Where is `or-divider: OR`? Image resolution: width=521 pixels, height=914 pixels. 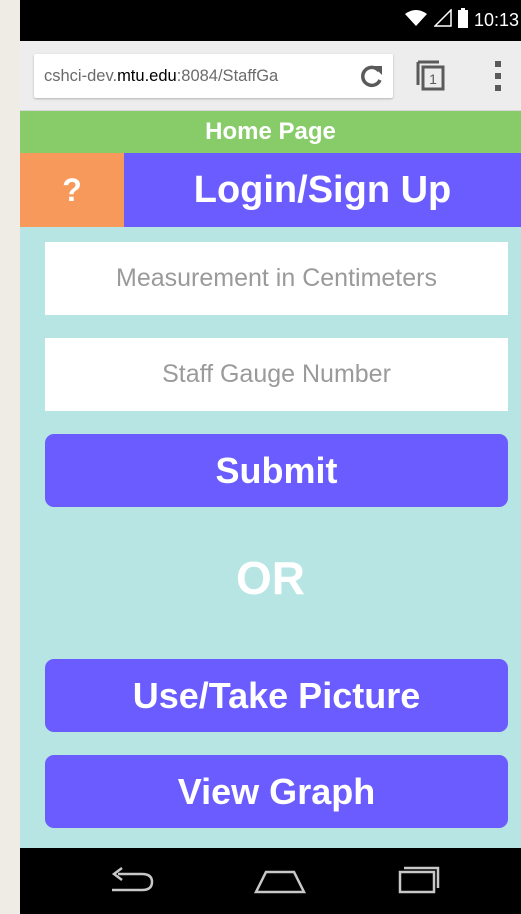 or-divider: OR is located at coordinates (270, 578).